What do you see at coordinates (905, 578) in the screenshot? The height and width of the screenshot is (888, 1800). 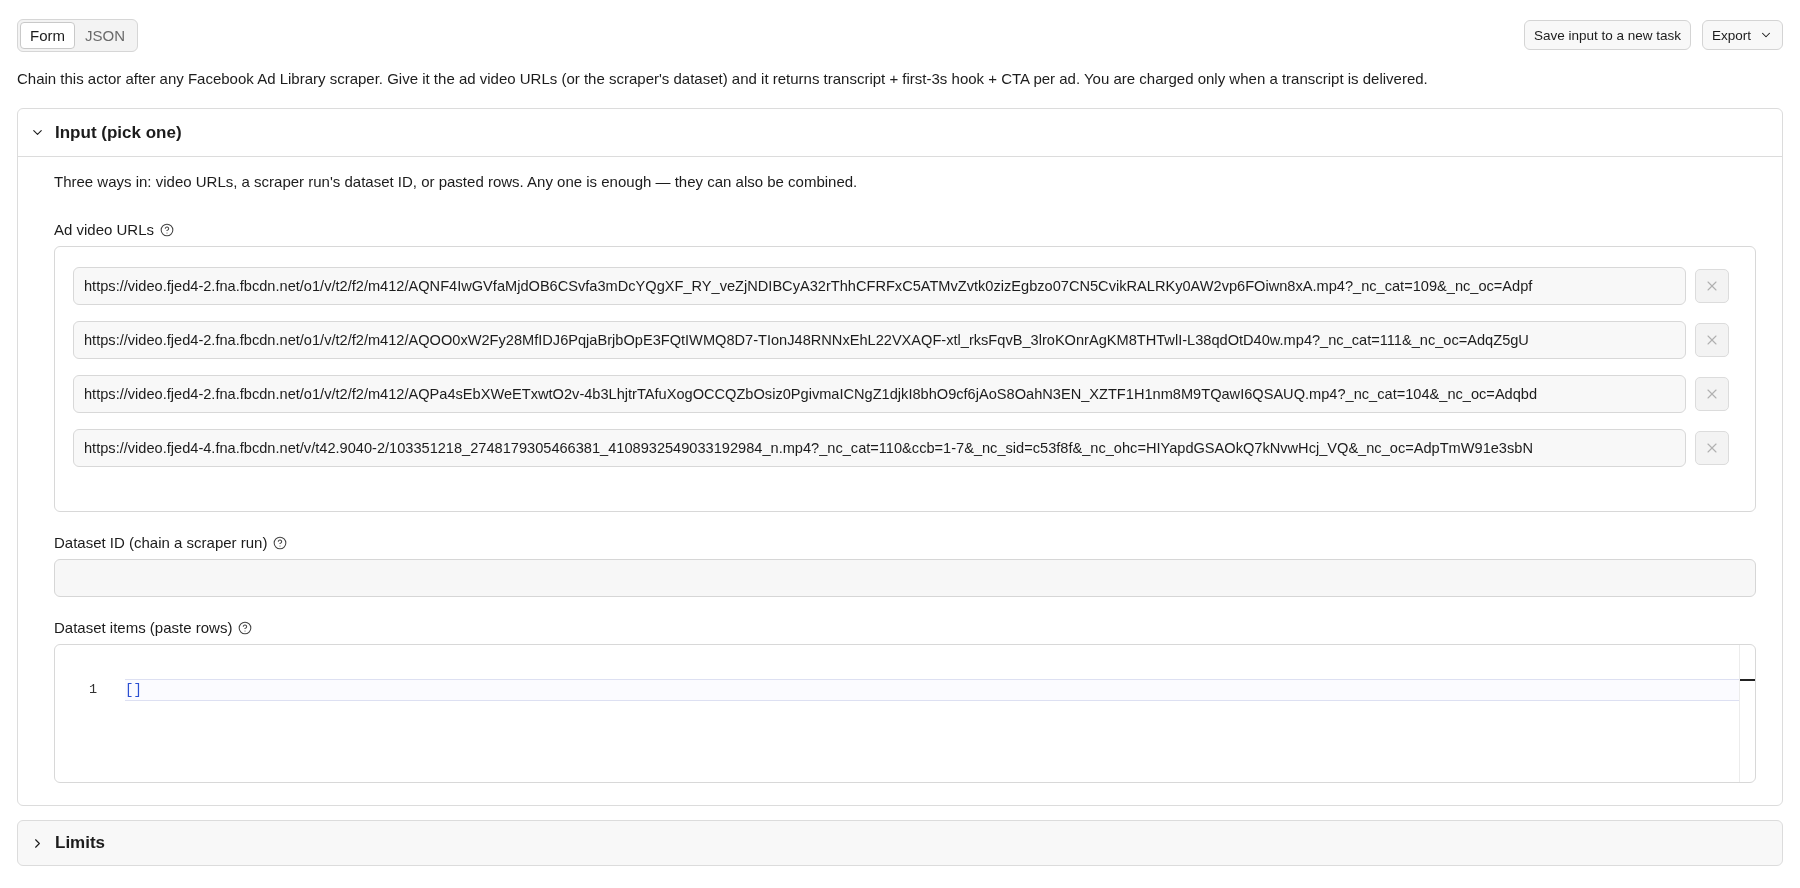 I see `input-field` at bounding box center [905, 578].